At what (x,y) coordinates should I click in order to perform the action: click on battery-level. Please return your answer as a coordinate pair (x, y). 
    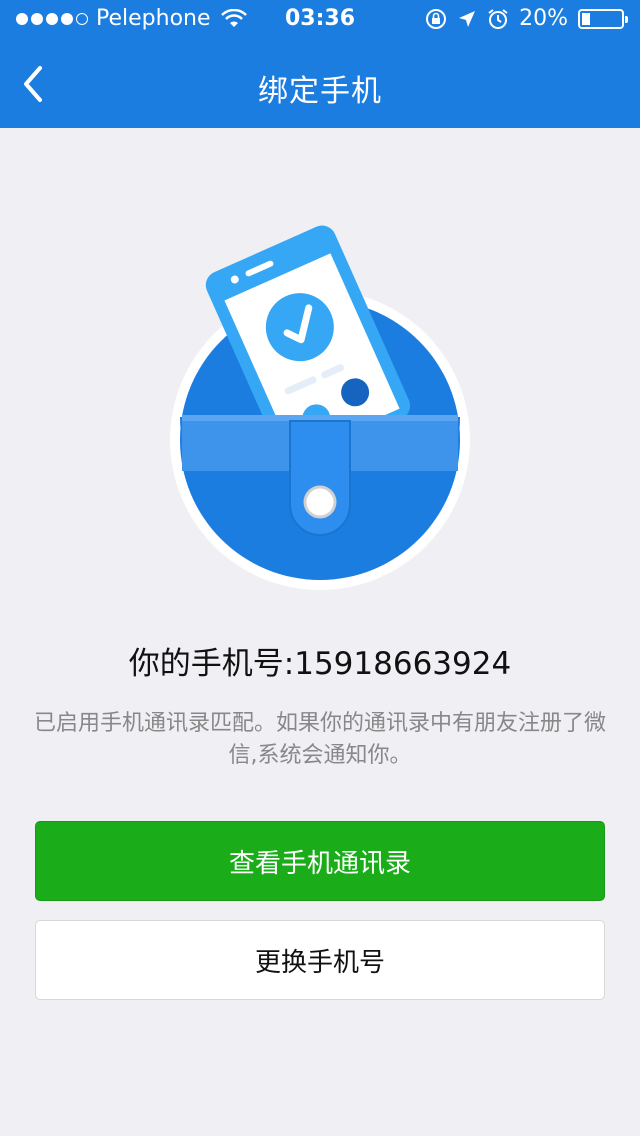
    Looking at the image, I should click on (586, 18).